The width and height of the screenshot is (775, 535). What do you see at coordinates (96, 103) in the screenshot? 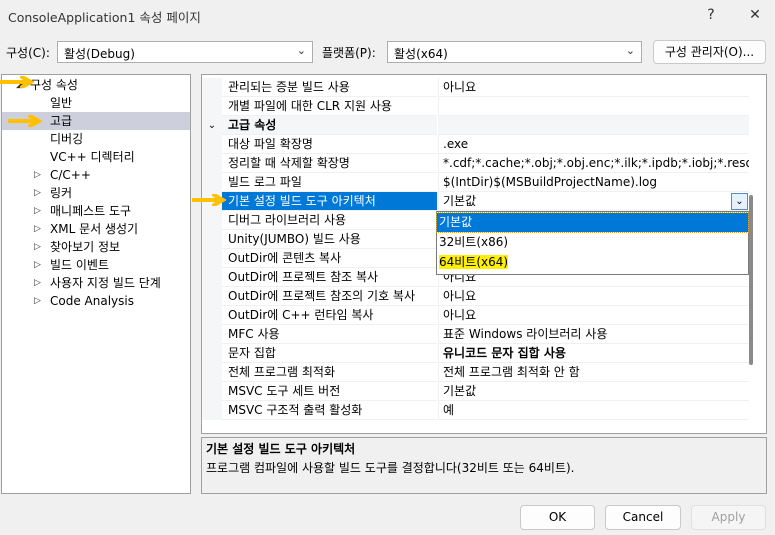
I see `tree-item: 일반` at bounding box center [96, 103].